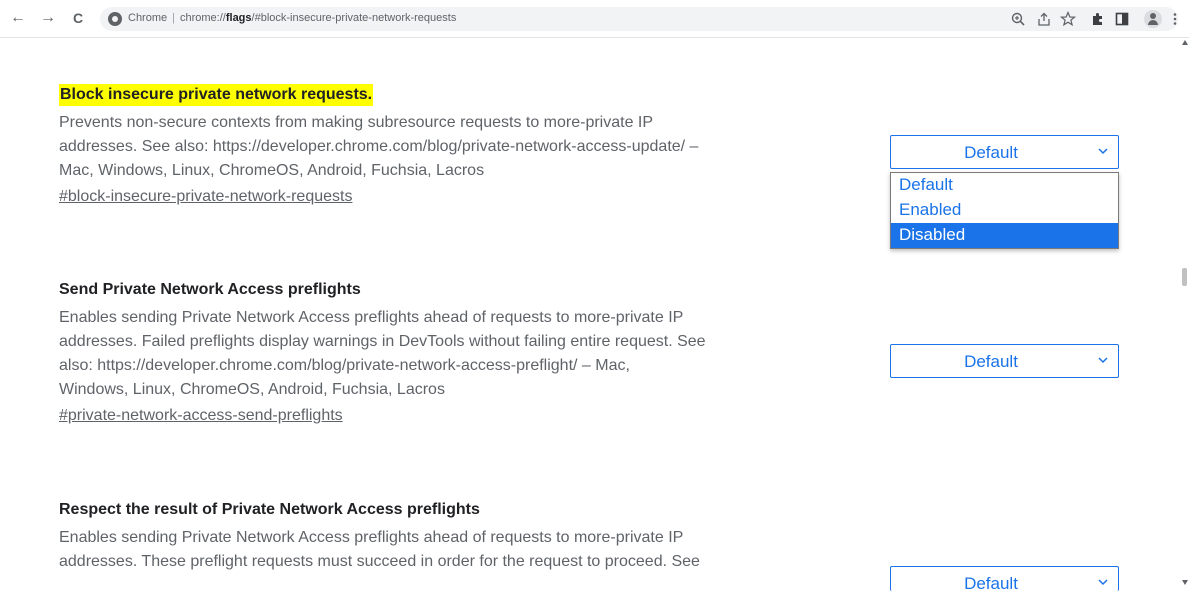  I want to click on share-icon, so click(1044, 19).